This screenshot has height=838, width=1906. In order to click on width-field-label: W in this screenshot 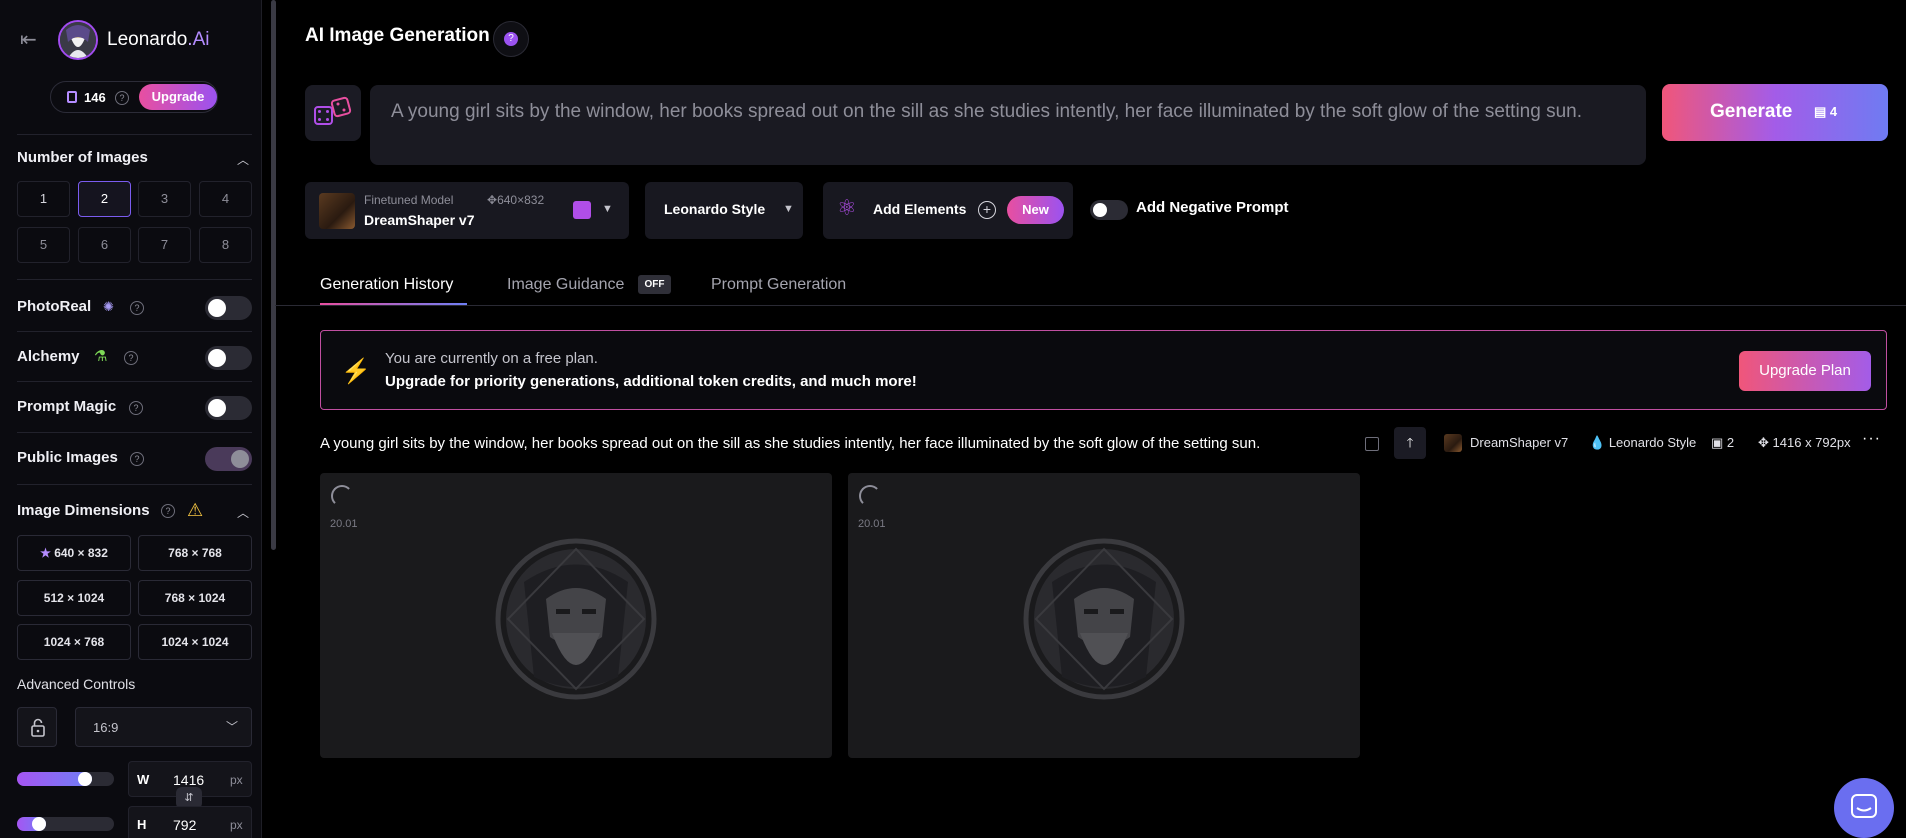, I will do `click(143, 779)`.